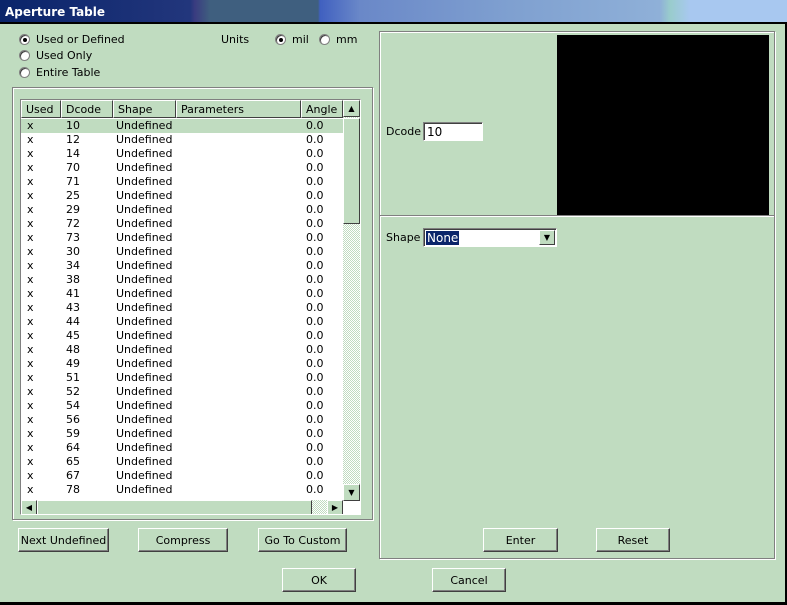 The image size is (787, 605). Describe the element at coordinates (453, 131) in the screenshot. I see `dcode-input: 10` at that location.